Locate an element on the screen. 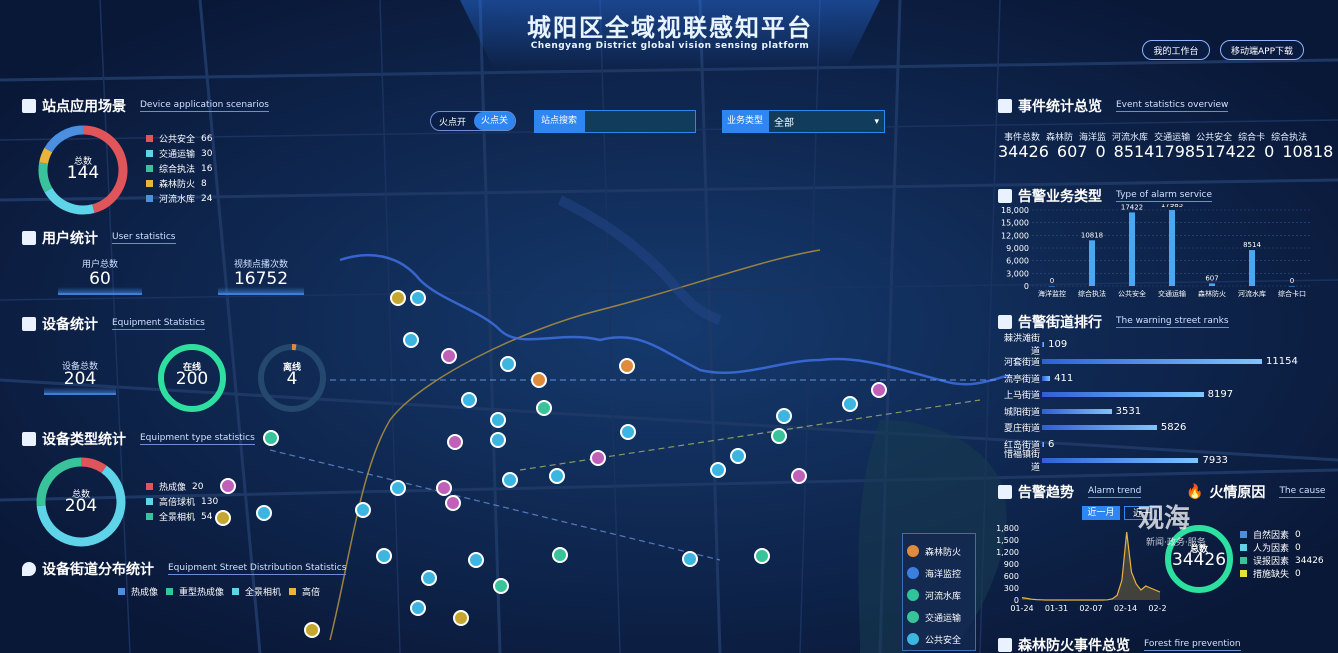 The height and width of the screenshot is (653, 1338). fire-cause-total-value: 34426 is located at coordinates (1199, 560).